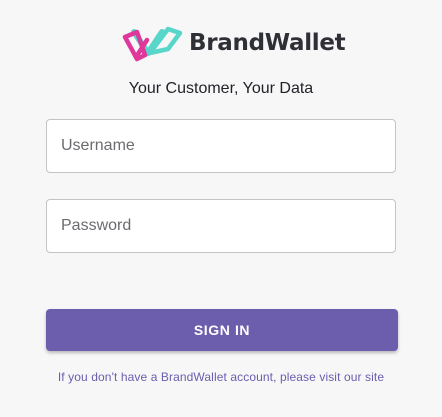 The image size is (442, 417). What do you see at coordinates (152, 44) in the screenshot?
I see `brandwallet-logo-icon` at bounding box center [152, 44].